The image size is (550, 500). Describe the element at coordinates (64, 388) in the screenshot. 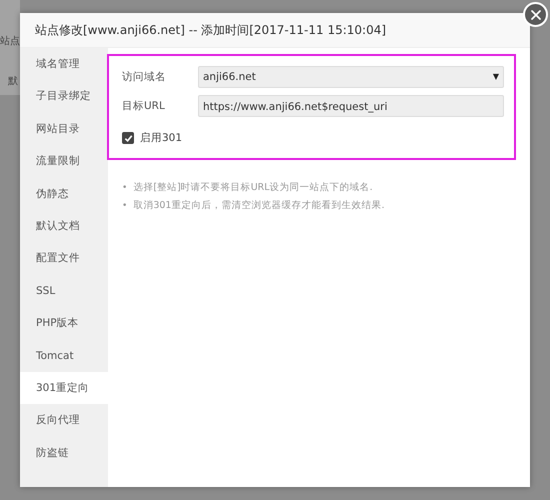

I see `sidebar-item: 301重定向` at that location.